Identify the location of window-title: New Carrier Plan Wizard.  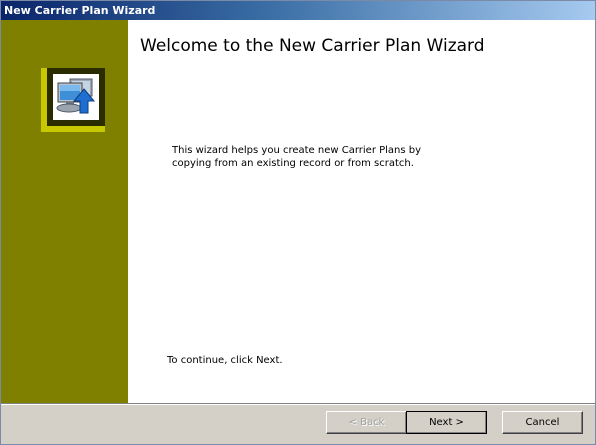
(80, 10).